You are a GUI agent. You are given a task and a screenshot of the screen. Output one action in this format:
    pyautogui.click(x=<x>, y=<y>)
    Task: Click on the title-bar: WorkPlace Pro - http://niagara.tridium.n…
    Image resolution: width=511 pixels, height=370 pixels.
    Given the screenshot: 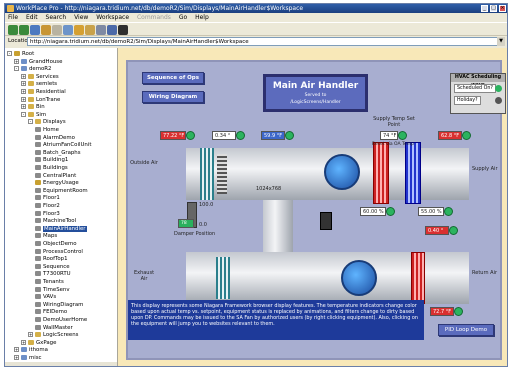 What is the action you would take?
    pyautogui.click(x=256, y=8)
    